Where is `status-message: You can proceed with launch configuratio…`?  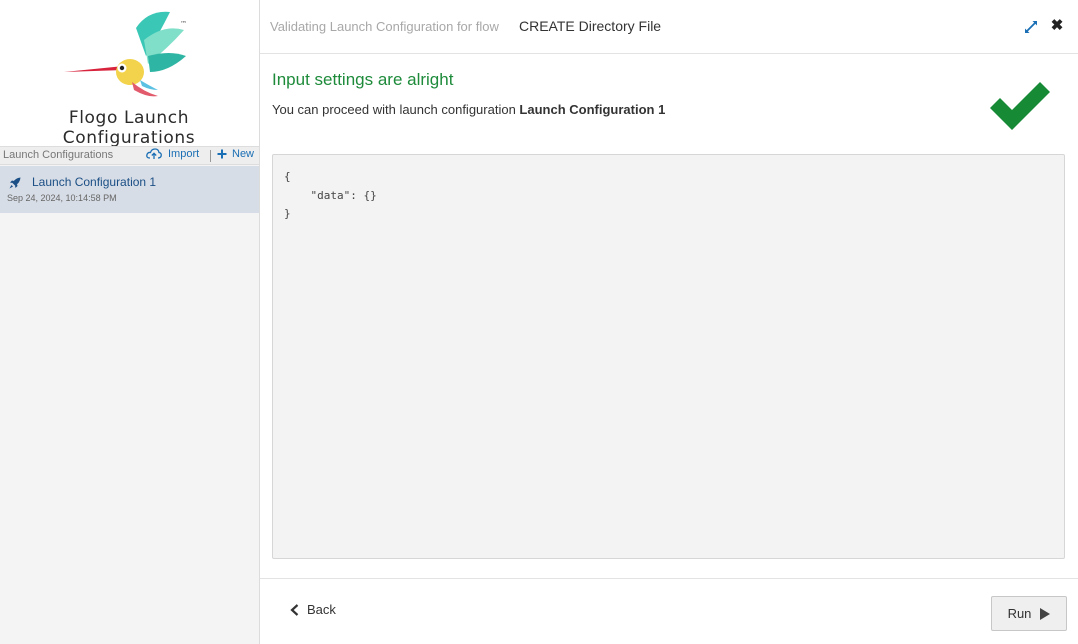 status-message: You can proceed with launch configuratio… is located at coordinates (468, 109).